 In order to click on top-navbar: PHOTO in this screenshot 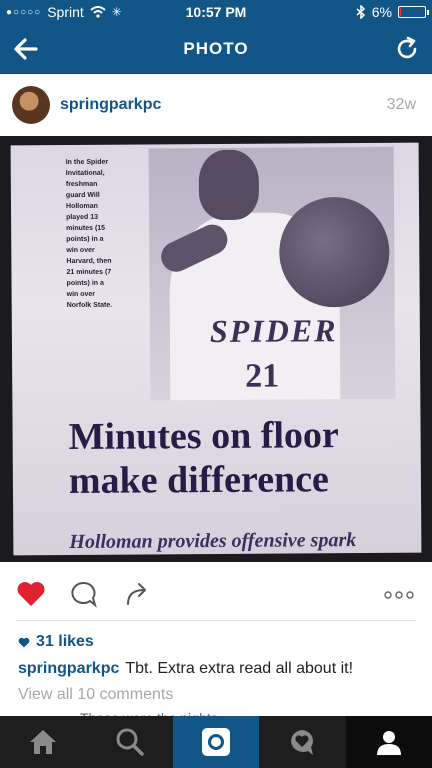, I will do `click(216, 49)`.